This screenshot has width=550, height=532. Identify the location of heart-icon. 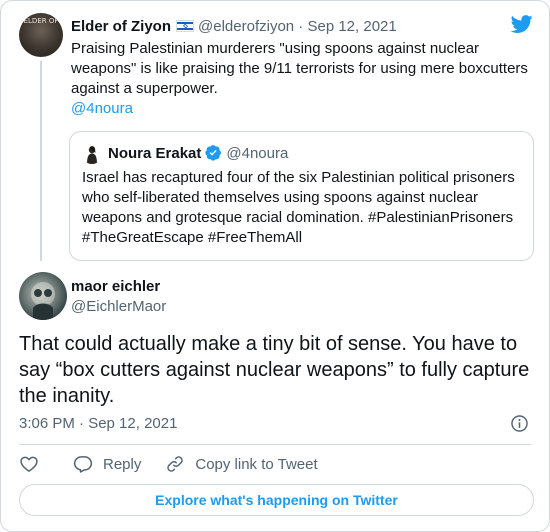
(29, 464).